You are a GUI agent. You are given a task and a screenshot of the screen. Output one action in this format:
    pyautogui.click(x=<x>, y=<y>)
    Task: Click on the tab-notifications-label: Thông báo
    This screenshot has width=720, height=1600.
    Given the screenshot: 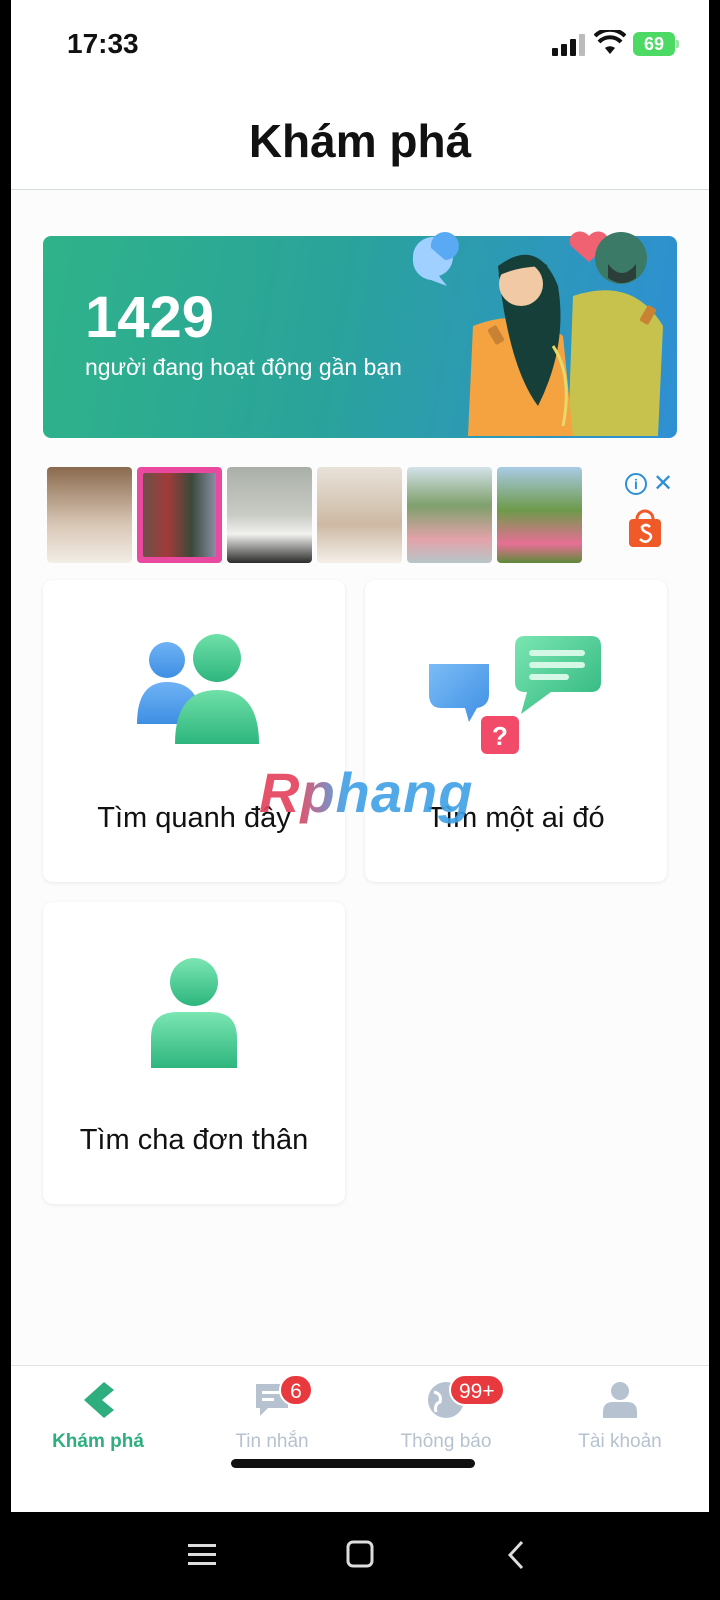 What is the action you would take?
    pyautogui.click(x=446, y=1441)
    